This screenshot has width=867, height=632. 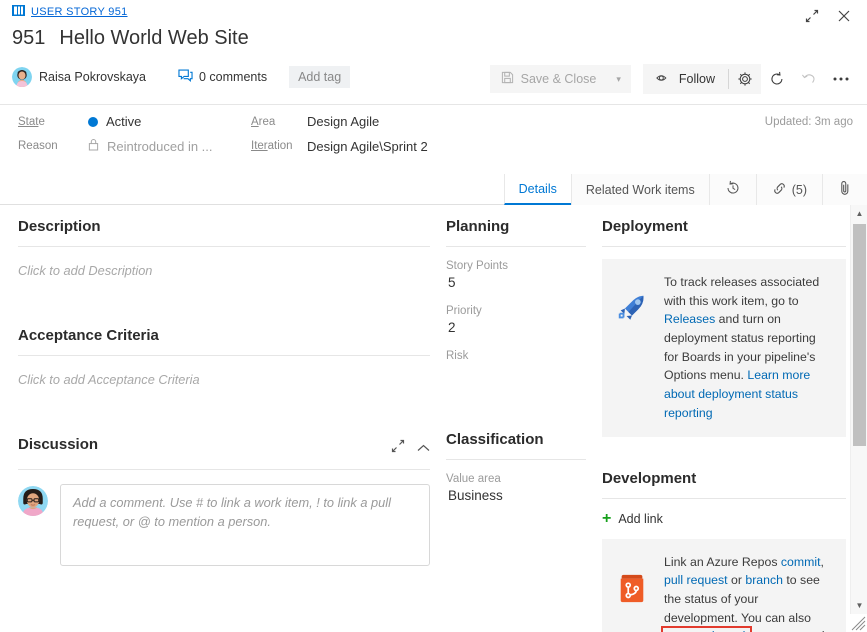 What do you see at coordinates (841, 79) in the screenshot?
I see `ellipsis-icon` at bounding box center [841, 79].